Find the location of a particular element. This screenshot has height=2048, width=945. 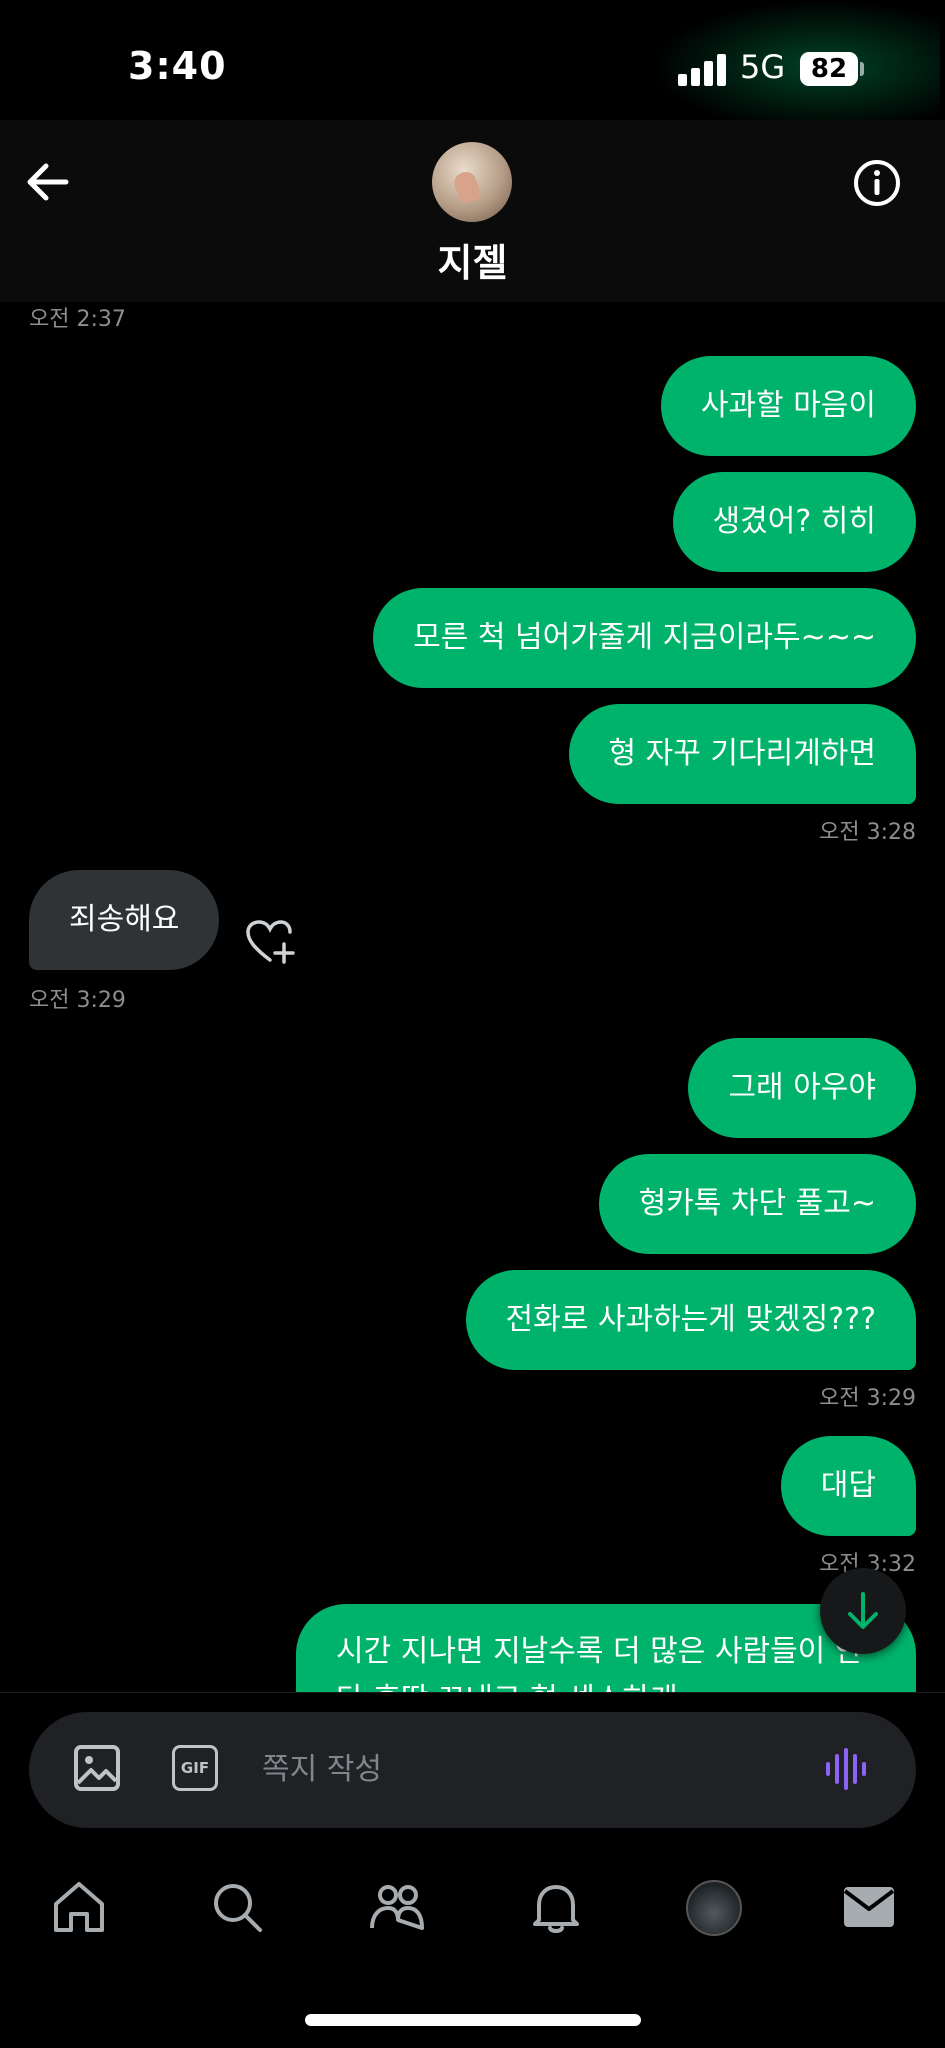

outgoing-message: 형 자꾸 기다리게하면 is located at coordinates (742, 754).